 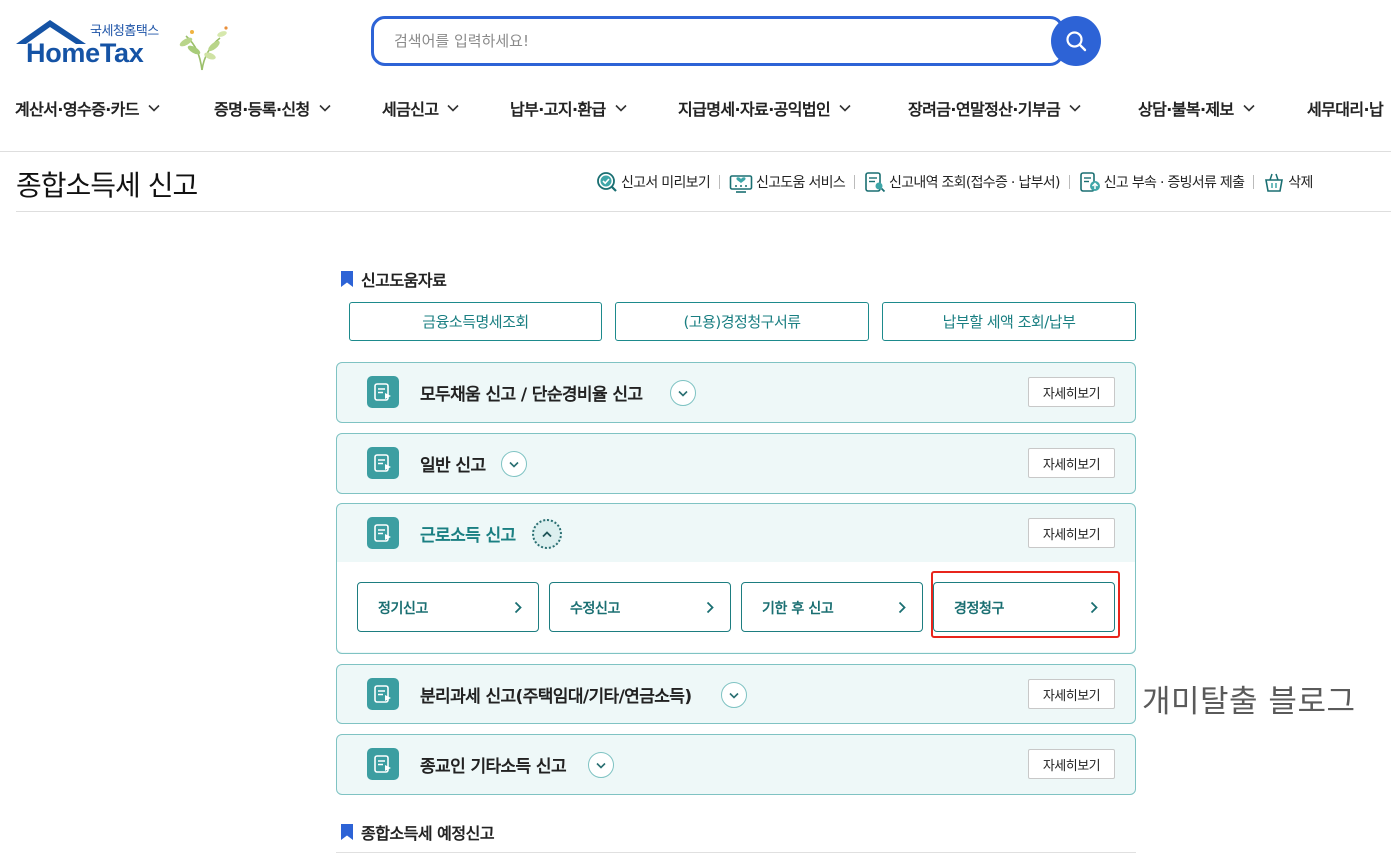 I want to click on accordion-general-return: 일반 신고 자세히보기, so click(x=736, y=463).